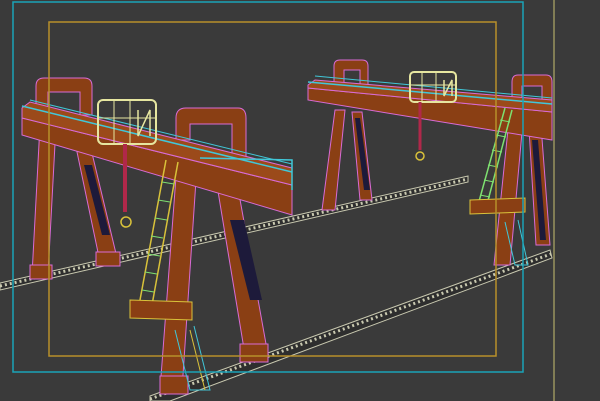 The height and width of the screenshot is (401, 600). Describe the element at coordinates (497, 206) in the screenshot. I see `crane-back-platform` at that location.